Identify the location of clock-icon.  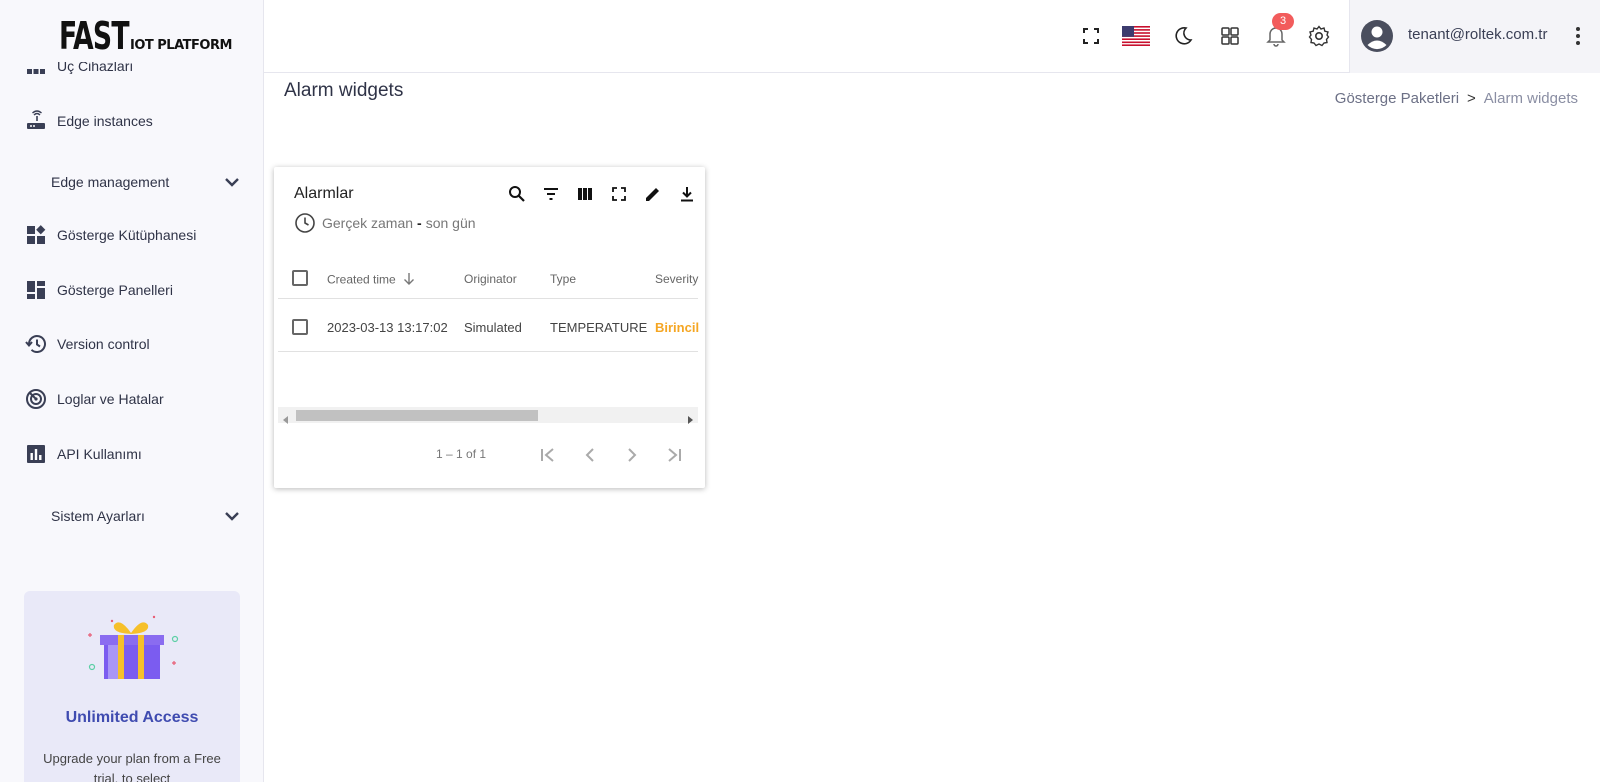
(305, 223).